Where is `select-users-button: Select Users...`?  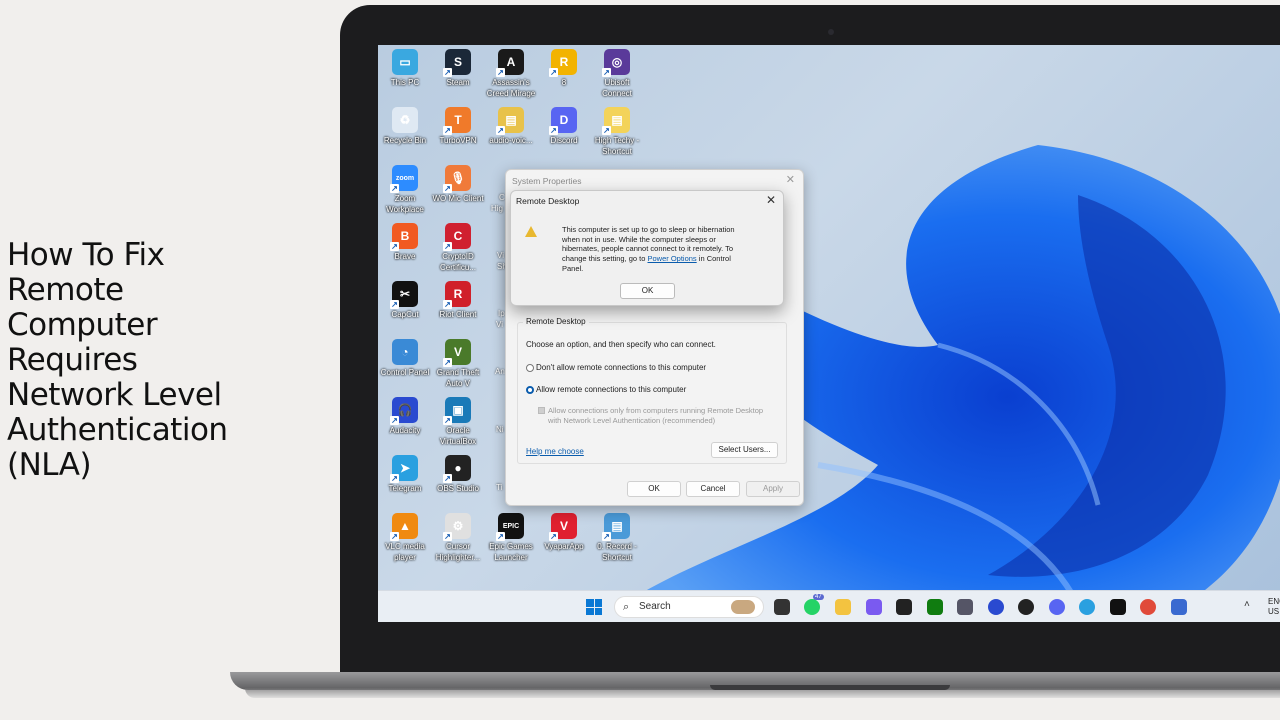 select-users-button: Select Users... is located at coordinates (744, 450).